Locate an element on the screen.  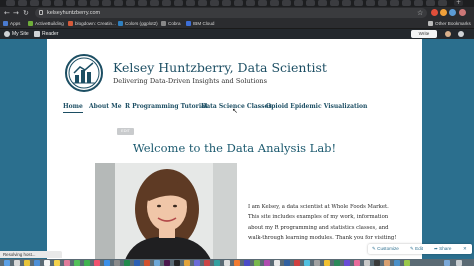
bookmark-ibm-cloud: IBM Cloud is located at coordinates (200, 24).